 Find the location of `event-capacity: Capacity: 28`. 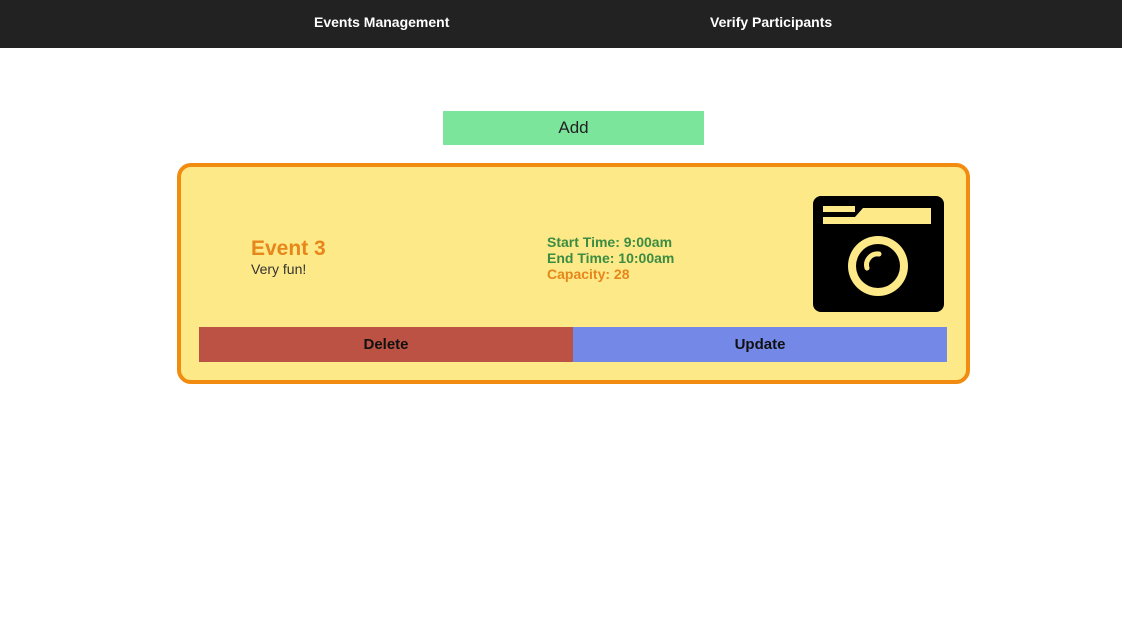

event-capacity: Capacity: 28 is located at coordinates (588, 274).